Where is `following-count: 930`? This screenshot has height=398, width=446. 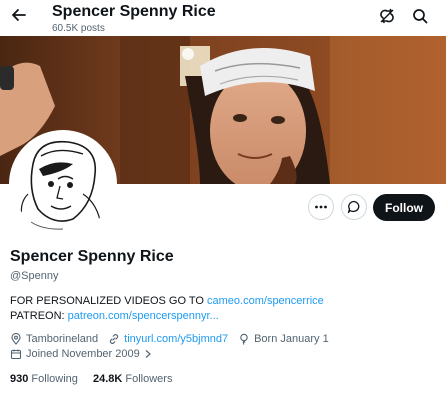
following-count: 930 is located at coordinates (19, 379).